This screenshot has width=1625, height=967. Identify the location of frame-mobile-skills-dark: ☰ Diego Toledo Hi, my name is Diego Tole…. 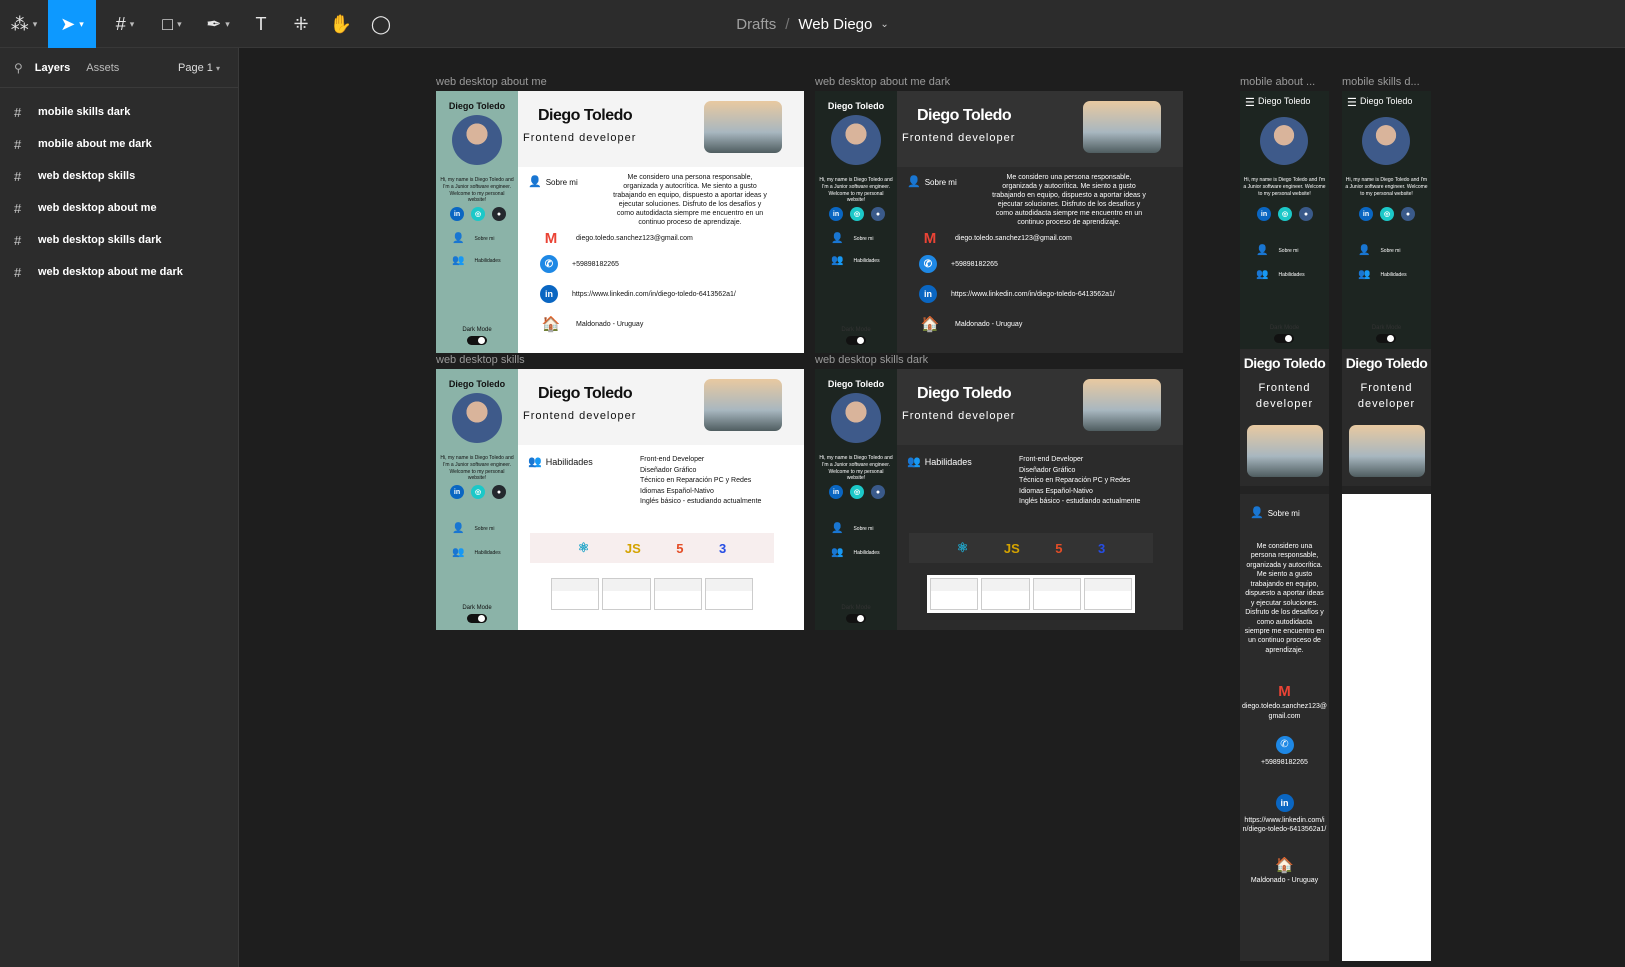
(1386, 526).